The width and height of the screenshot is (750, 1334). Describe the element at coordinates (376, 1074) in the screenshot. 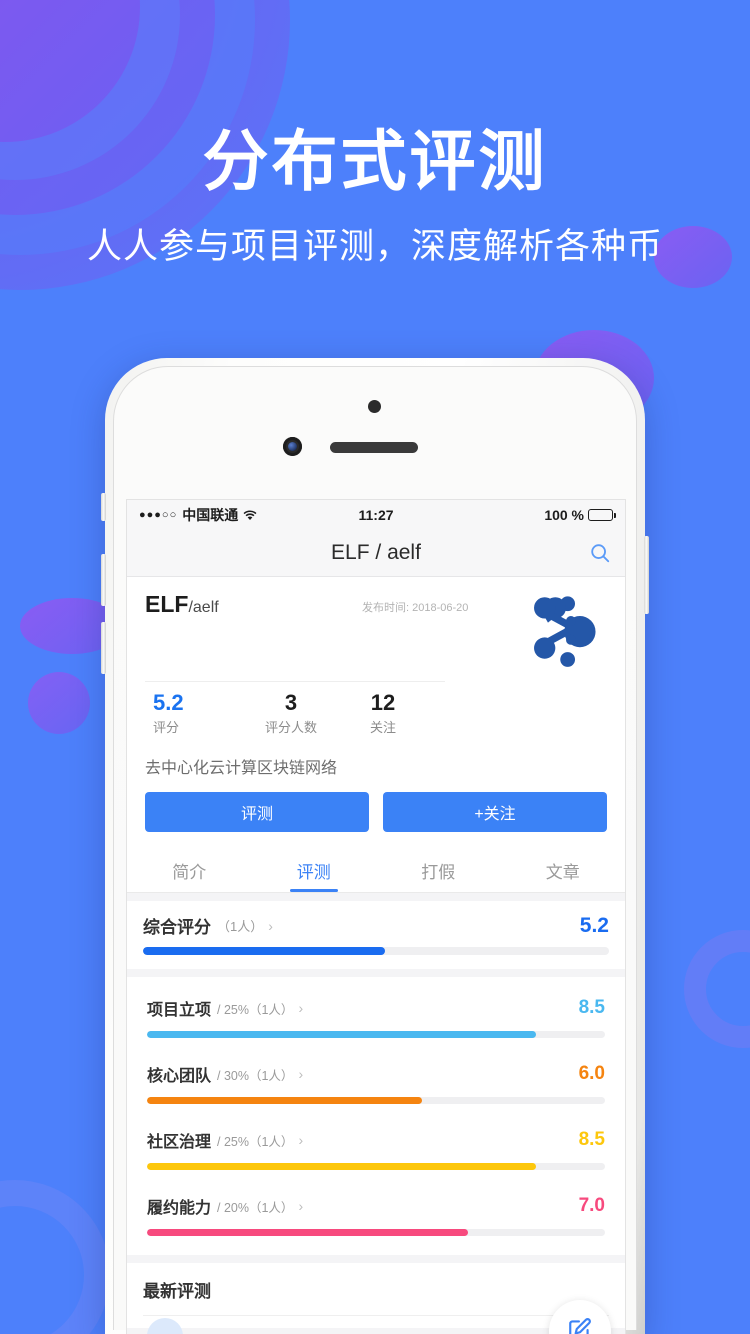

I see `subscore-header: 核心团队 / 30%（1人） › 6.0` at that location.